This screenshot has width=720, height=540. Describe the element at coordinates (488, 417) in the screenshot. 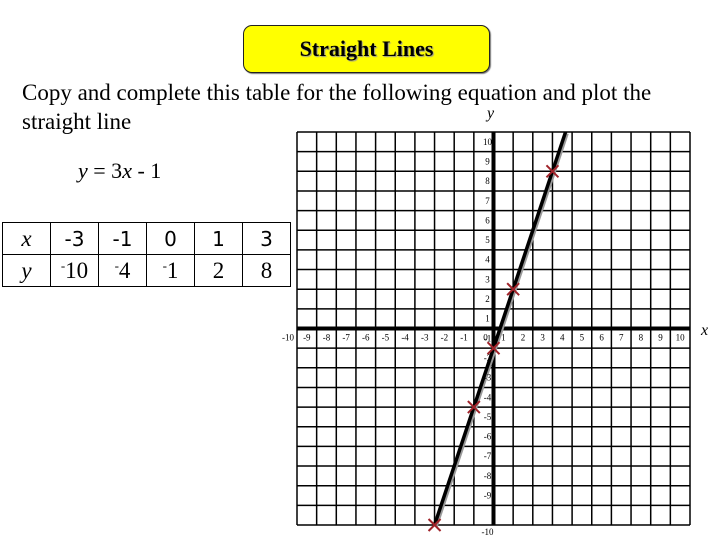

I see `y-tick-label: -5` at that location.